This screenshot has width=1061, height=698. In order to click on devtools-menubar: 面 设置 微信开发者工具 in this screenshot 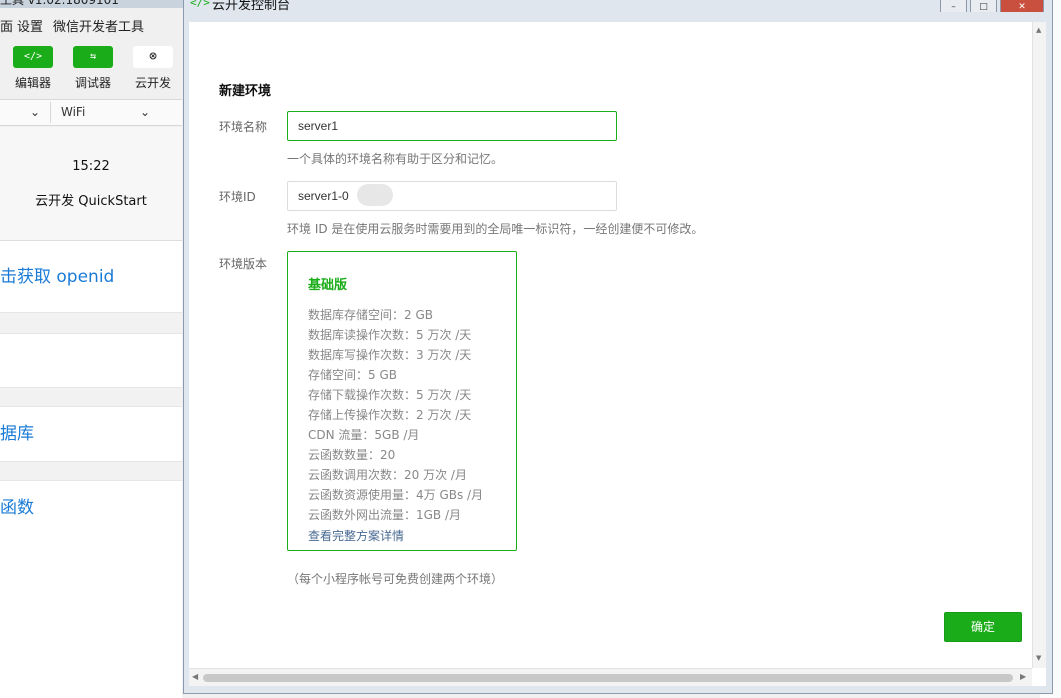, I will do `click(95, 25)`.